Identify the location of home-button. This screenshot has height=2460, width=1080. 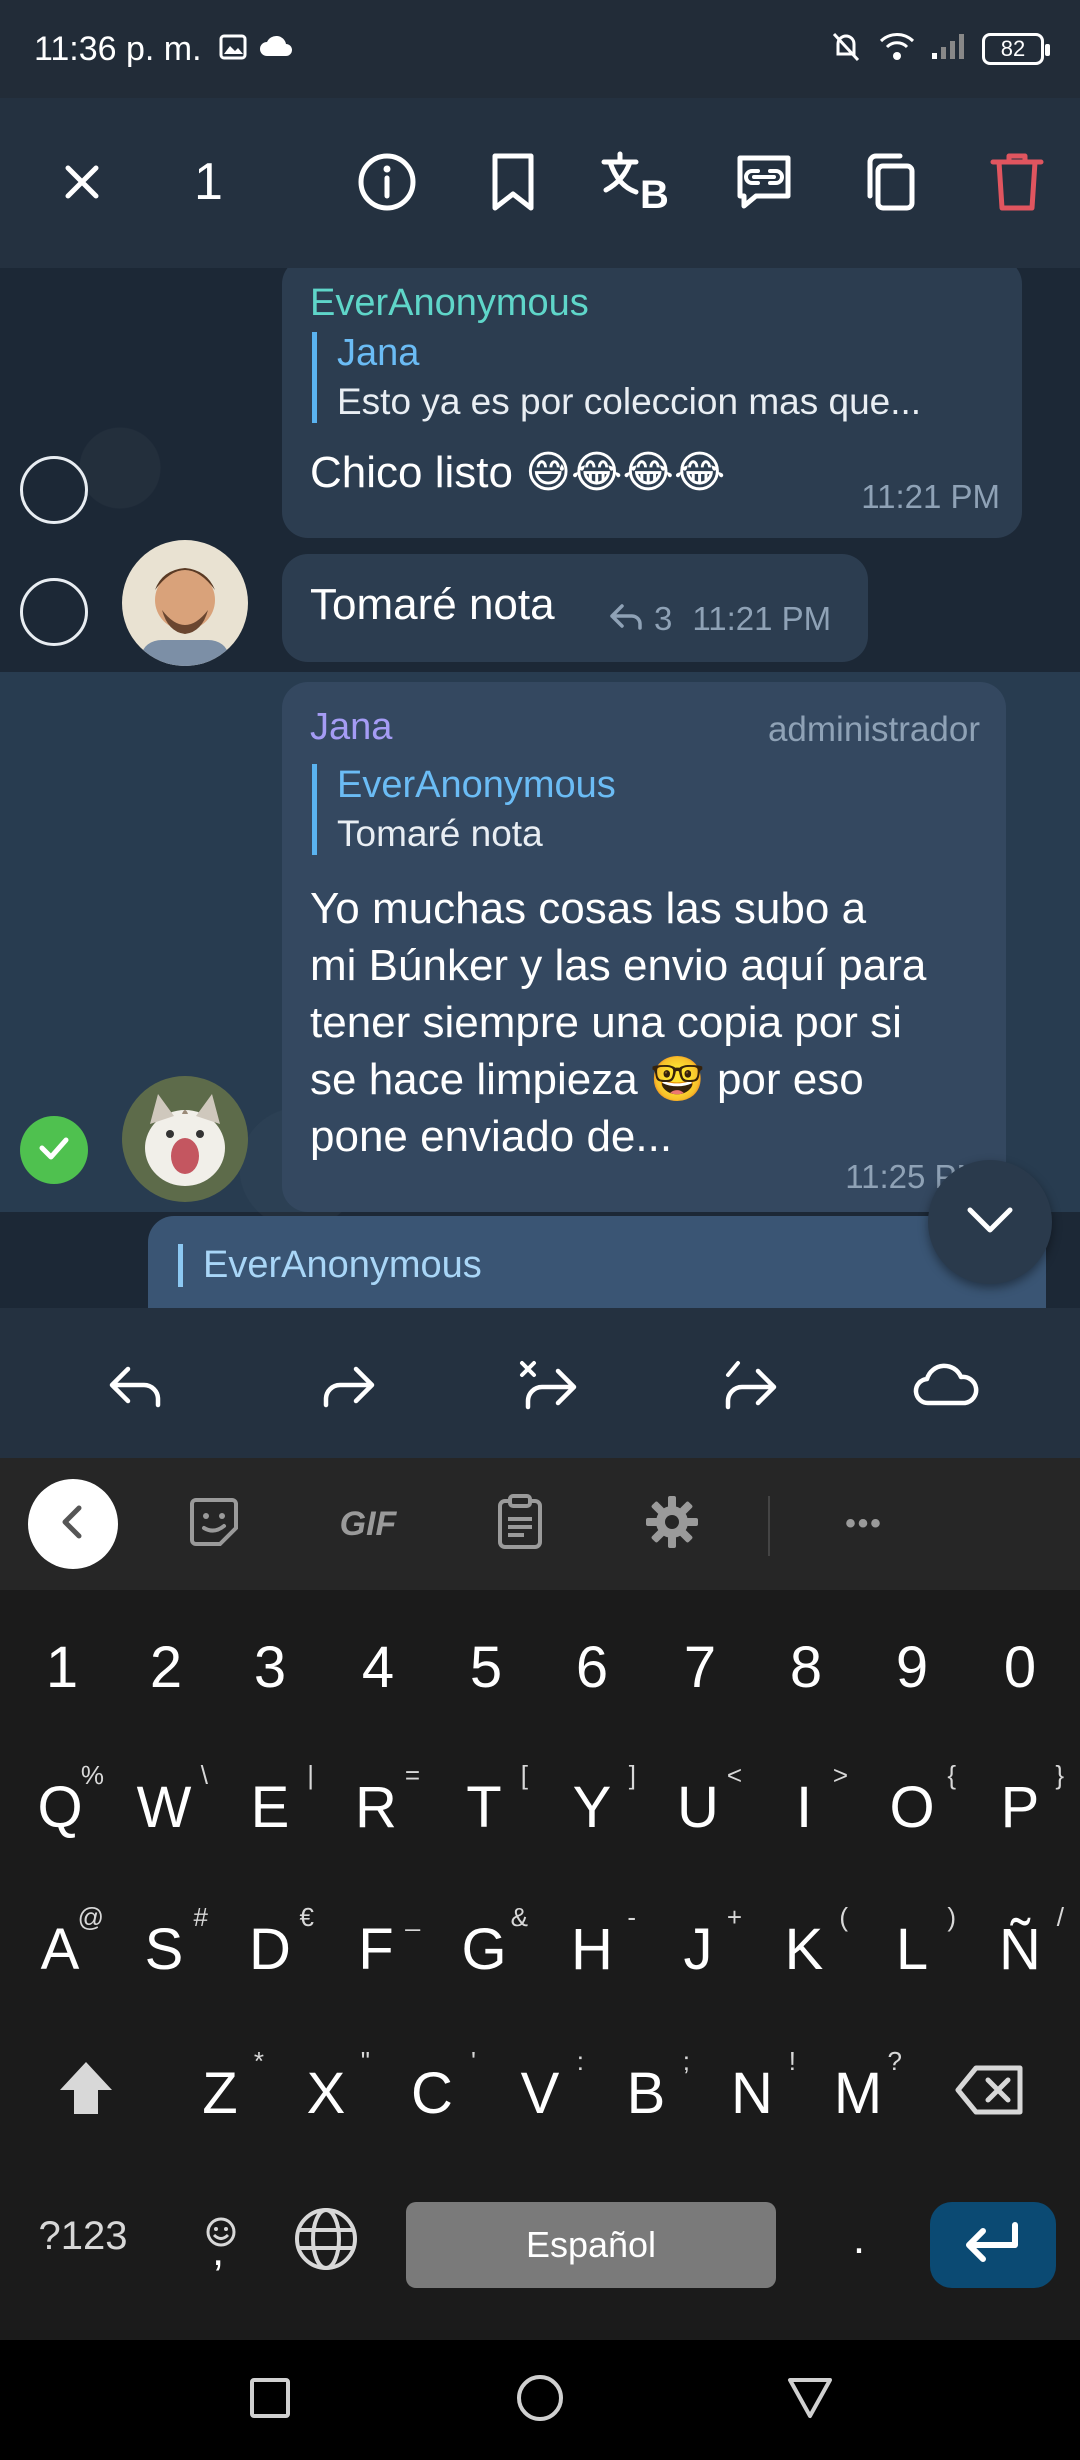
(540, 2400).